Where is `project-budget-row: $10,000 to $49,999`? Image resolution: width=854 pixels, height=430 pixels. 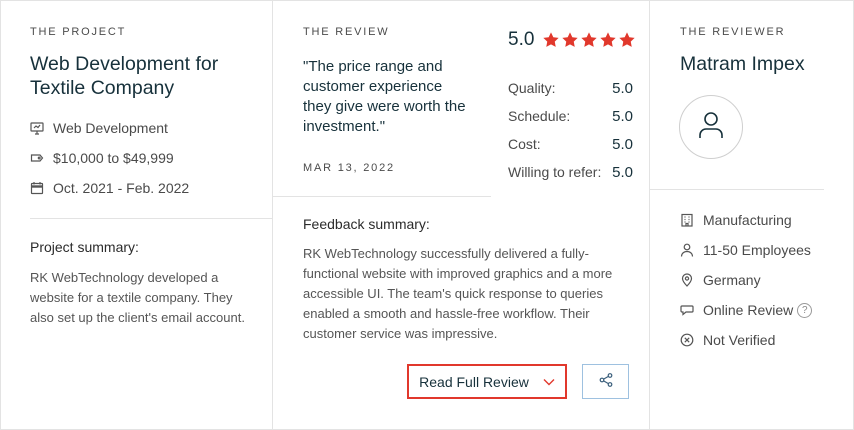 project-budget-row: $10,000 to $49,999 is located at coordinates (102, 158).